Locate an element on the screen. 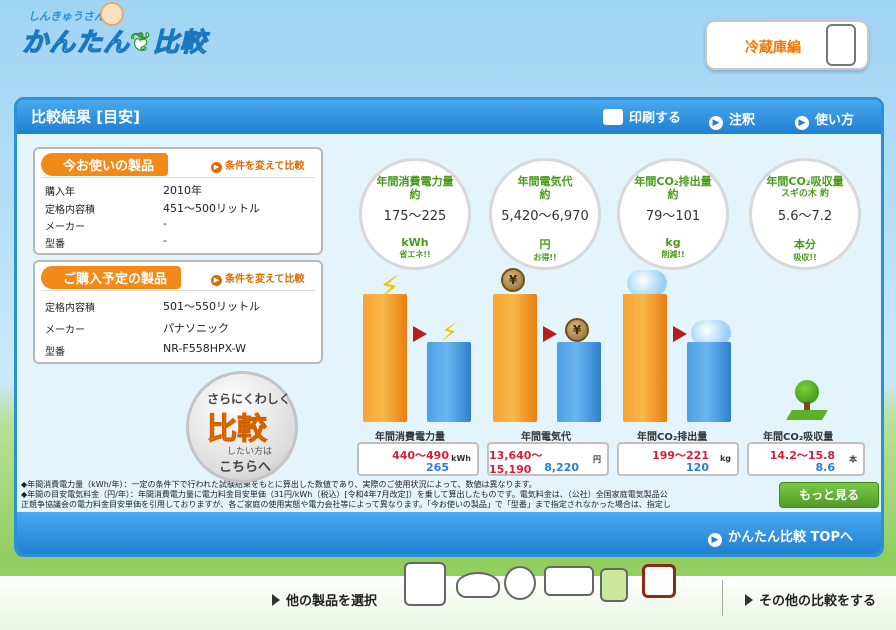 This screenshot has height=630, width=896. unit-label: 円 is located at coordinates (597, 459).